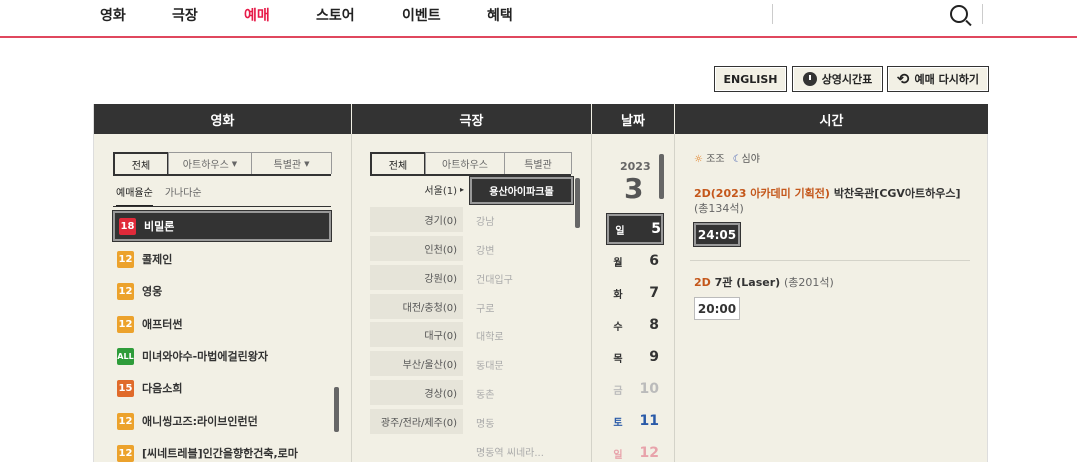 The image size is (1077, 468). I want to click on date-item: 화7, so click(635, 293).